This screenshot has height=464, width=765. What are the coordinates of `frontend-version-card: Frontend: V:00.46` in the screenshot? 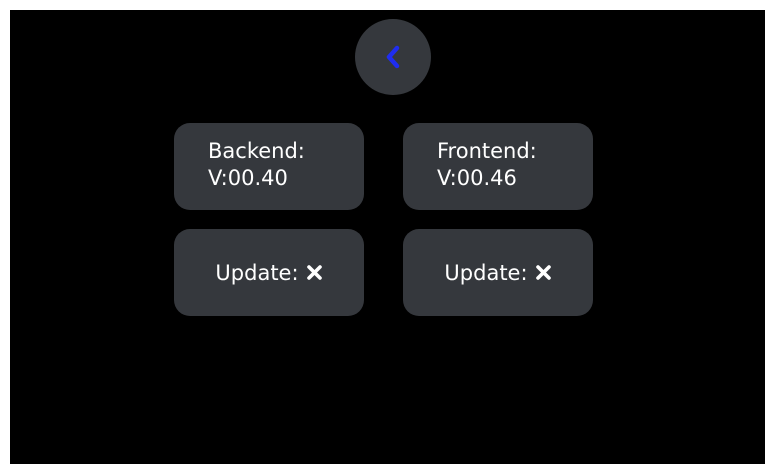 It's located at (498, 166).